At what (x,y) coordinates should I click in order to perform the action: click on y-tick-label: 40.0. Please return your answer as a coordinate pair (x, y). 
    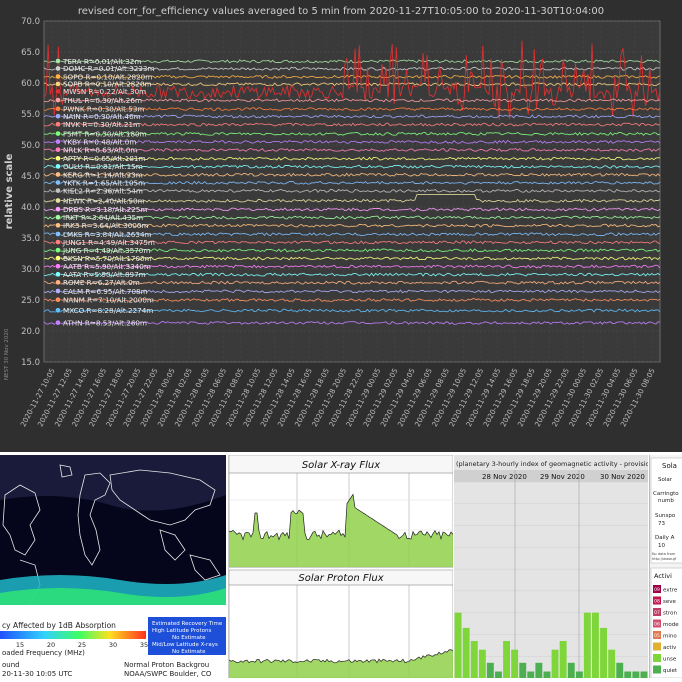
    Looking at the image, I should click on (30, 208).